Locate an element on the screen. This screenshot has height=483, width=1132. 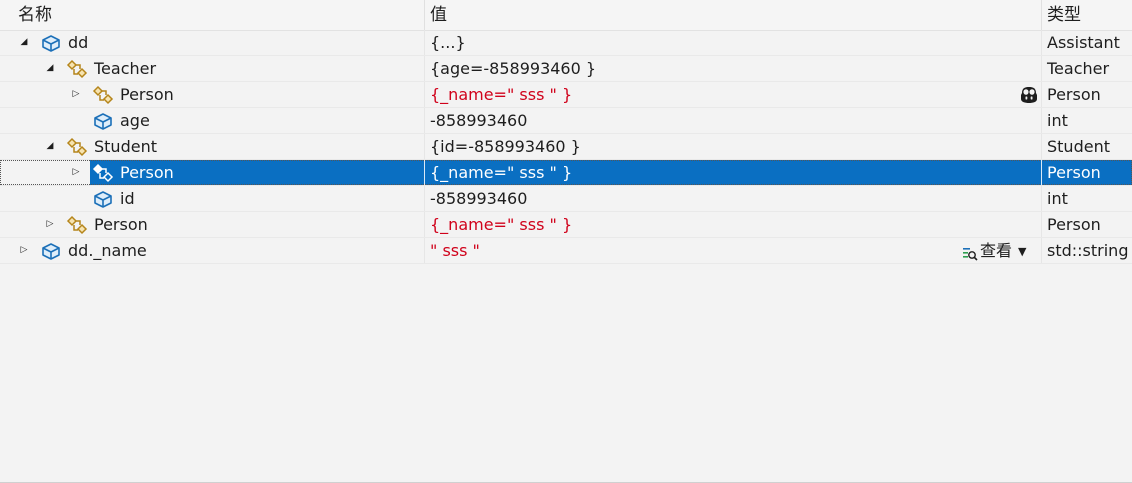
copilot-icon is located at coordinates (1029, 95).